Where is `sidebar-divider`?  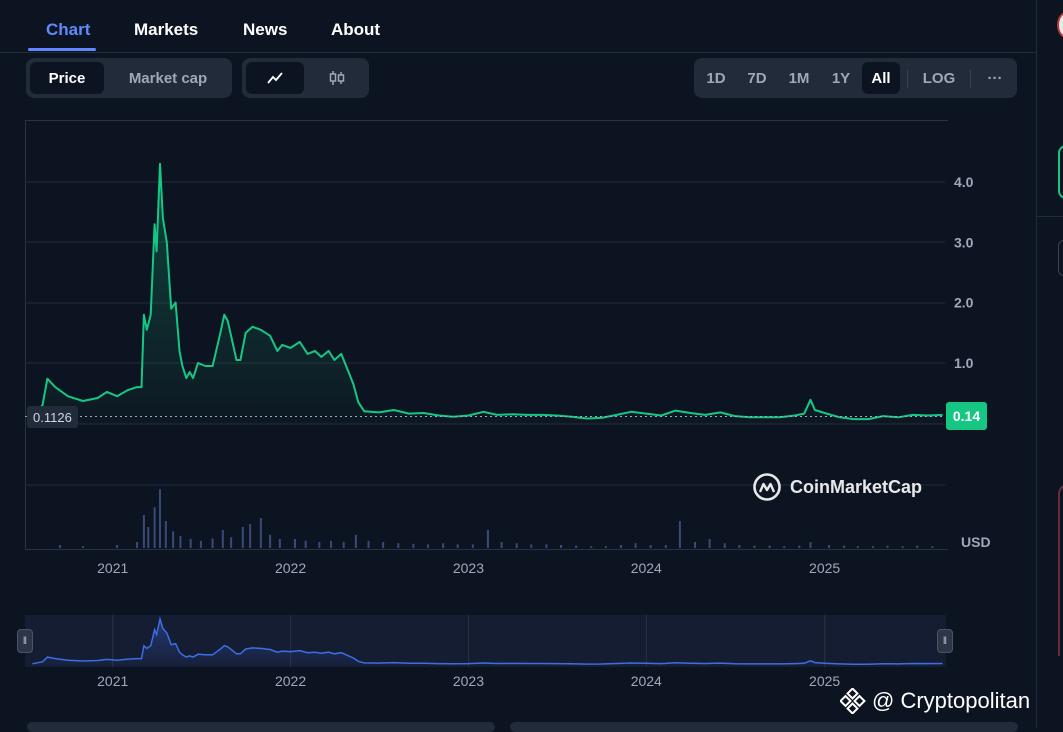 sidebar-divider is located at coordinates (1049, 216).